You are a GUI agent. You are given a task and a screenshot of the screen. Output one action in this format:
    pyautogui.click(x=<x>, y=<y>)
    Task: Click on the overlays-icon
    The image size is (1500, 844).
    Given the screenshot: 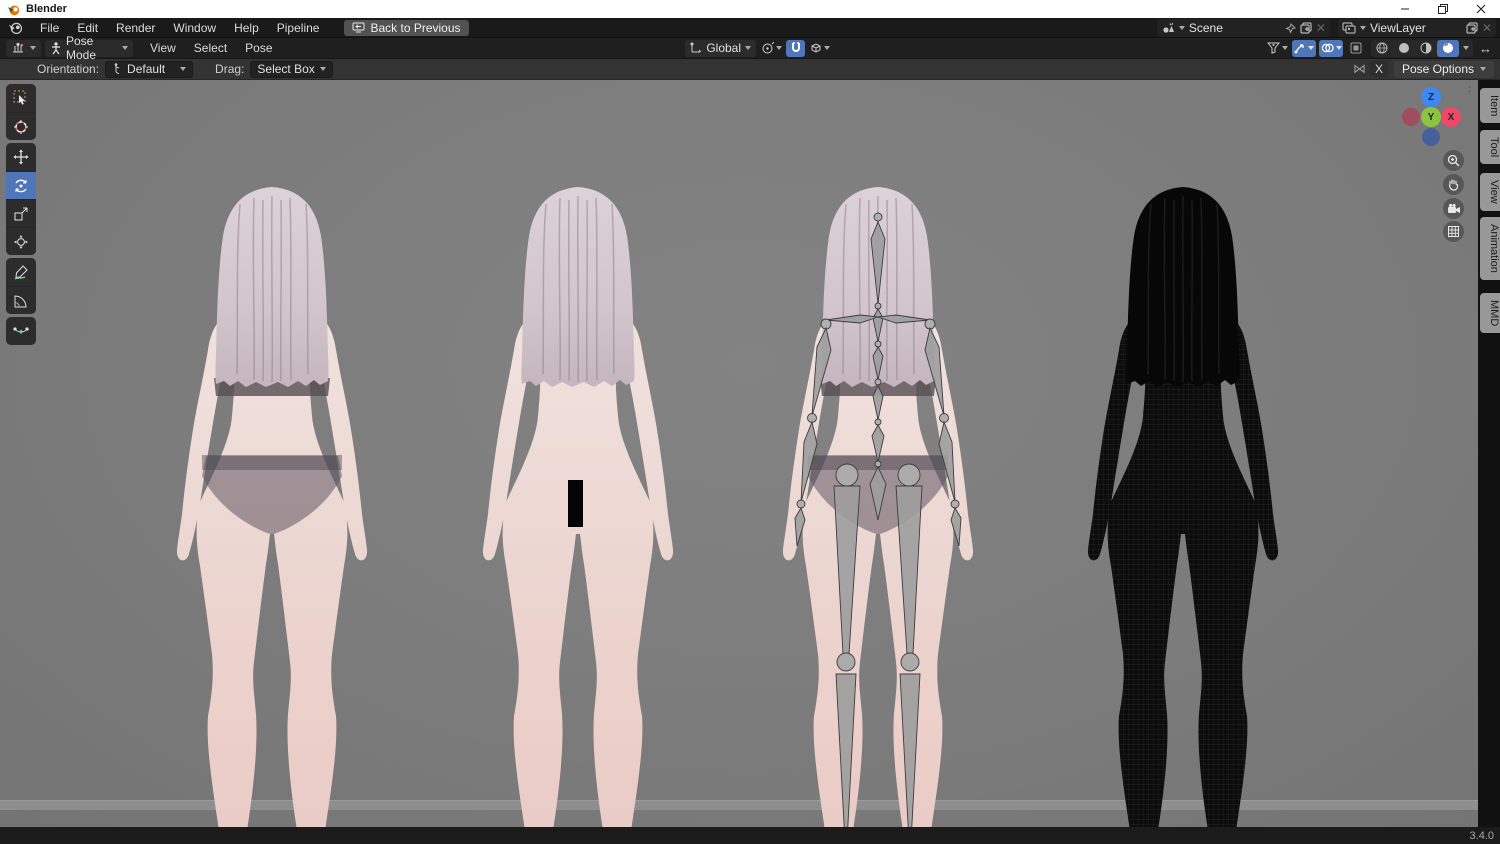 What is the action you would take?
    pyautogui.click(x=1327, y=48)
    